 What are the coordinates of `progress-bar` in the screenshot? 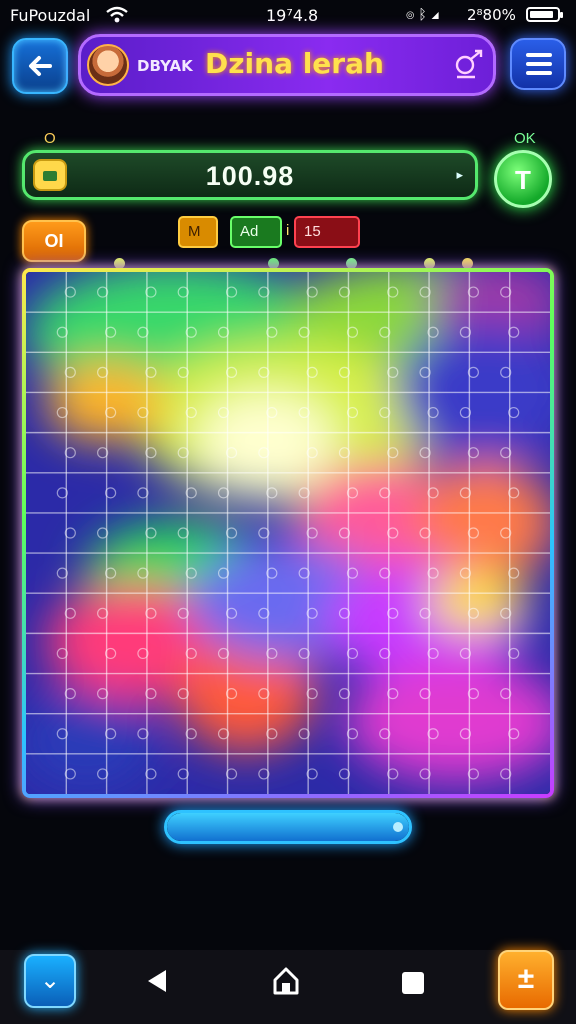 It's located at (288, 827).